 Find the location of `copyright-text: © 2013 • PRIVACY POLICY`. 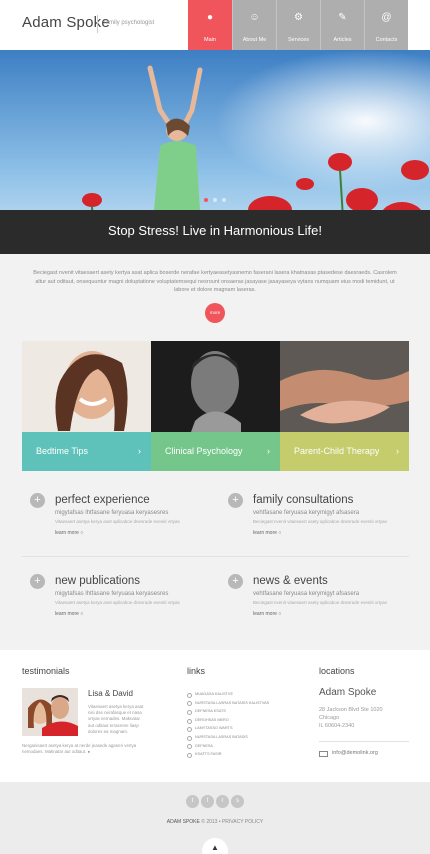

copyright-text: © 2013 • PRIVACY POLICY is located at coordinates (231, 822).